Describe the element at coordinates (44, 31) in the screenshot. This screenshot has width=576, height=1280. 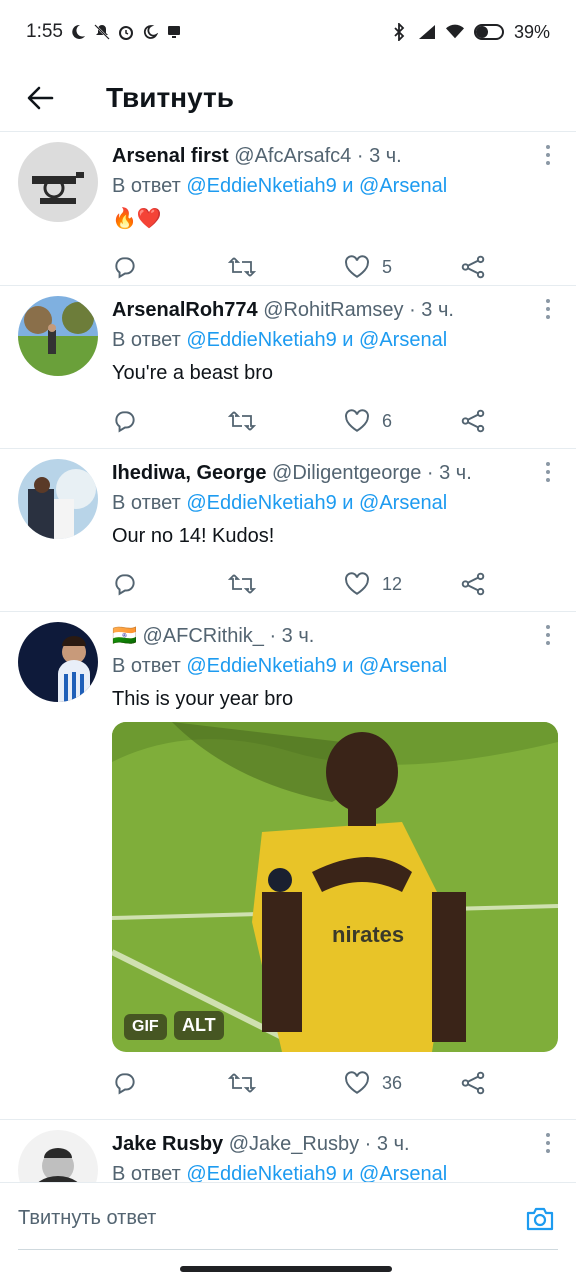
I see `status-time: 1:55` at that location.